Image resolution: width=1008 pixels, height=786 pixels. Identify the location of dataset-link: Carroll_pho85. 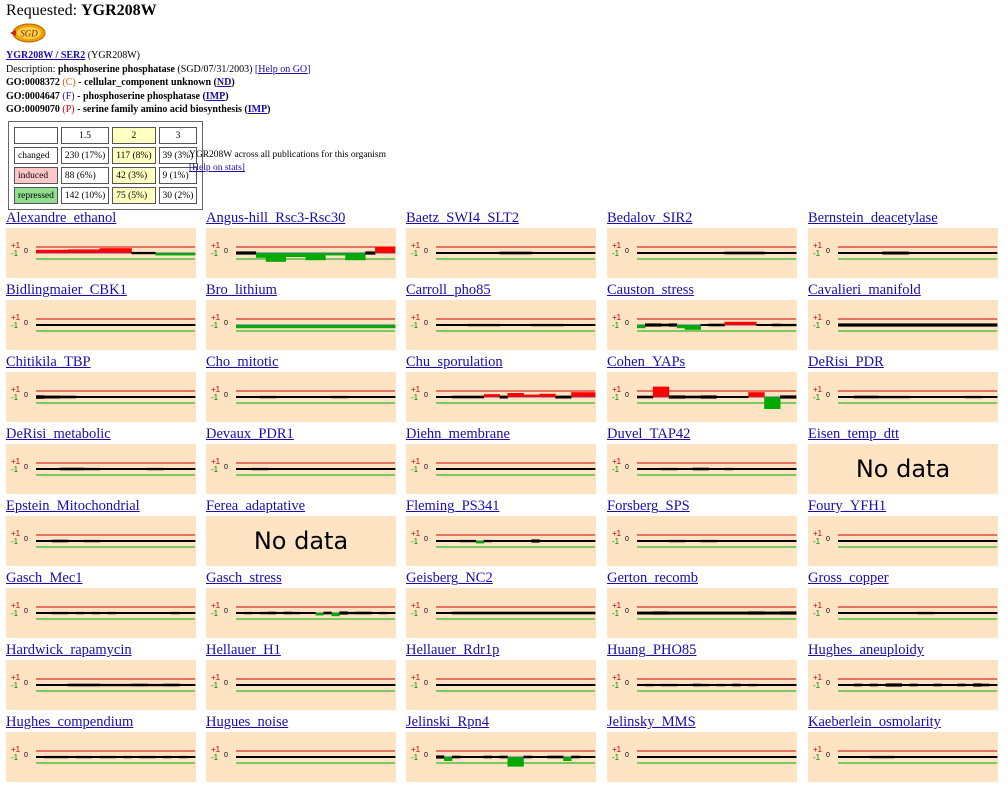
(448, 290).